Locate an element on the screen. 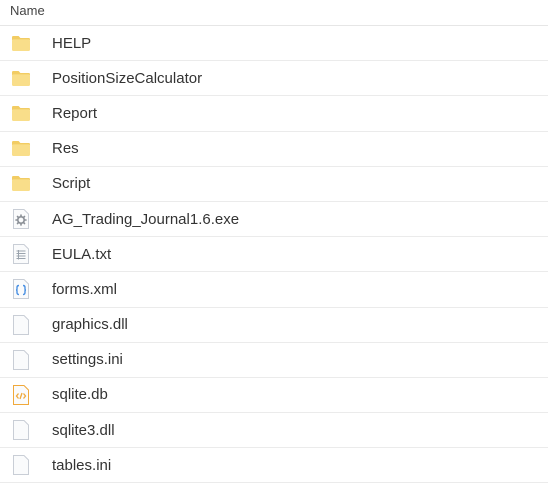 This screenshot has height=492, width=548. file-name: Res is located at coordinates (65, 149).